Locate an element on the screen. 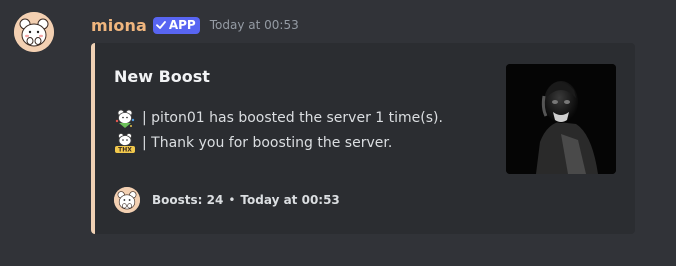  user-avatar is located at coordinates (34, 32).